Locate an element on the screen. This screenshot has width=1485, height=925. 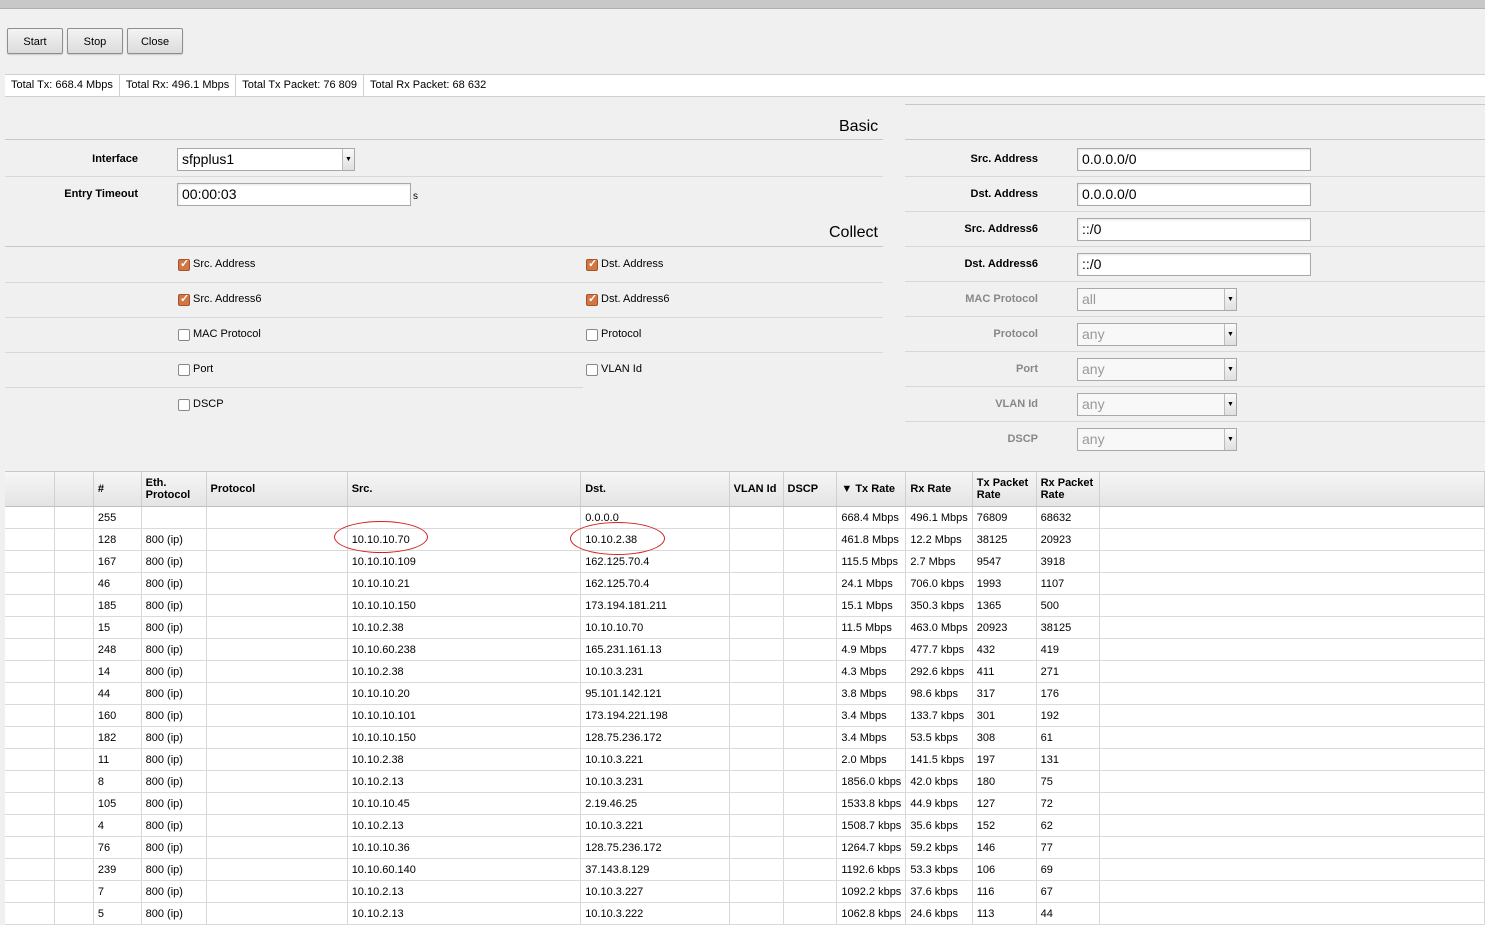
header-rx-packet-rate-col: Rx Packet Rate is located at coordinates (1068, 489).